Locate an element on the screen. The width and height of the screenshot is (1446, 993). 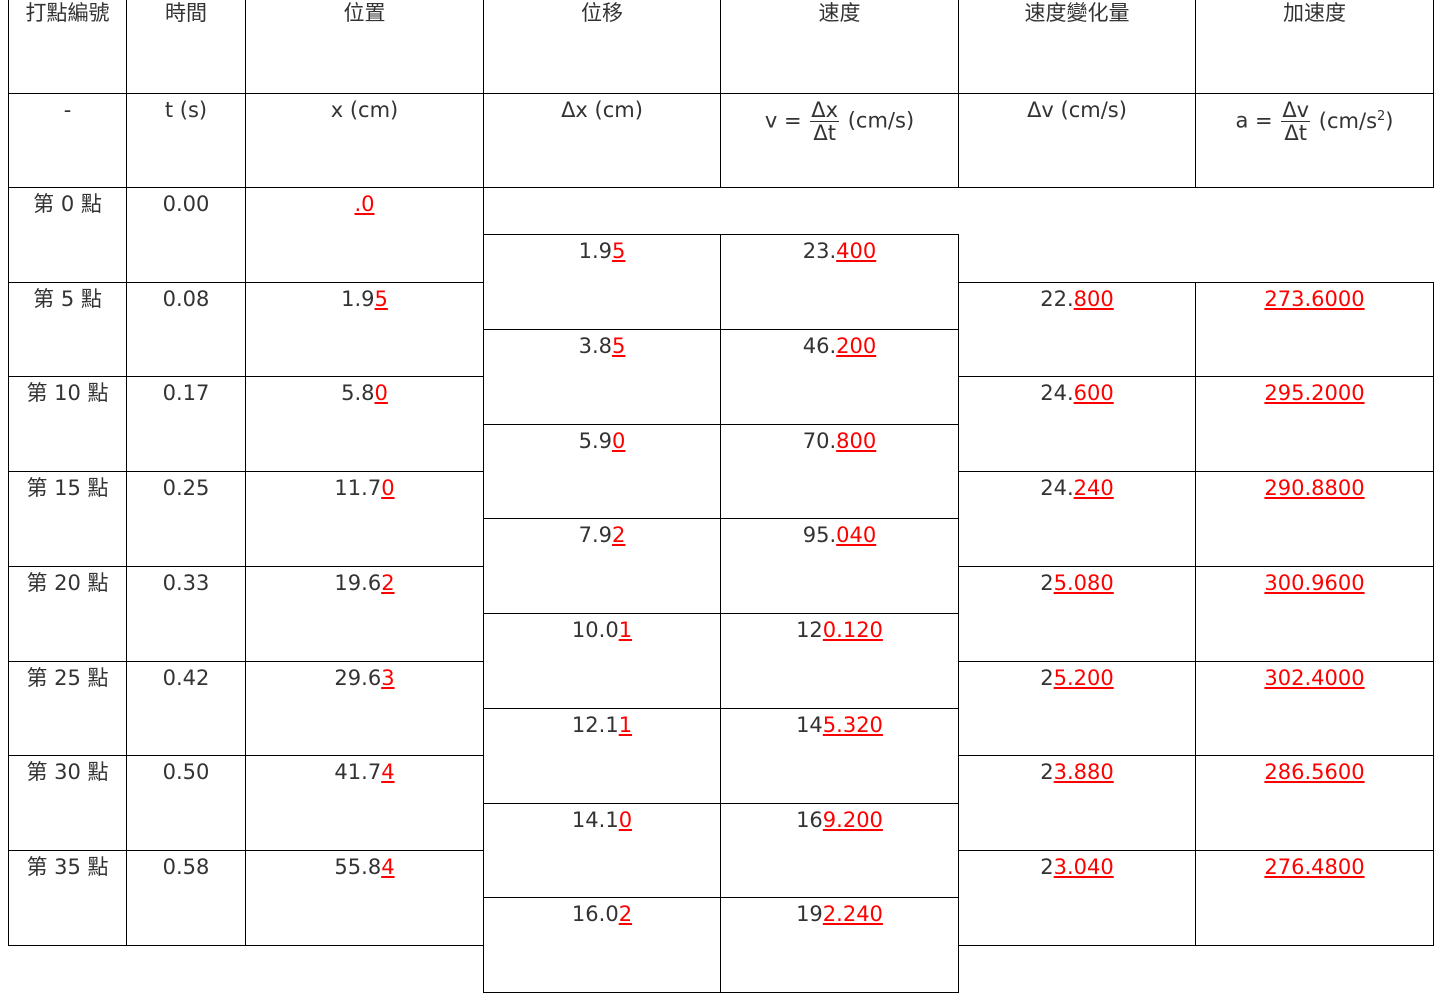
value-given: 3.8 is located at coordinates (595, 346).